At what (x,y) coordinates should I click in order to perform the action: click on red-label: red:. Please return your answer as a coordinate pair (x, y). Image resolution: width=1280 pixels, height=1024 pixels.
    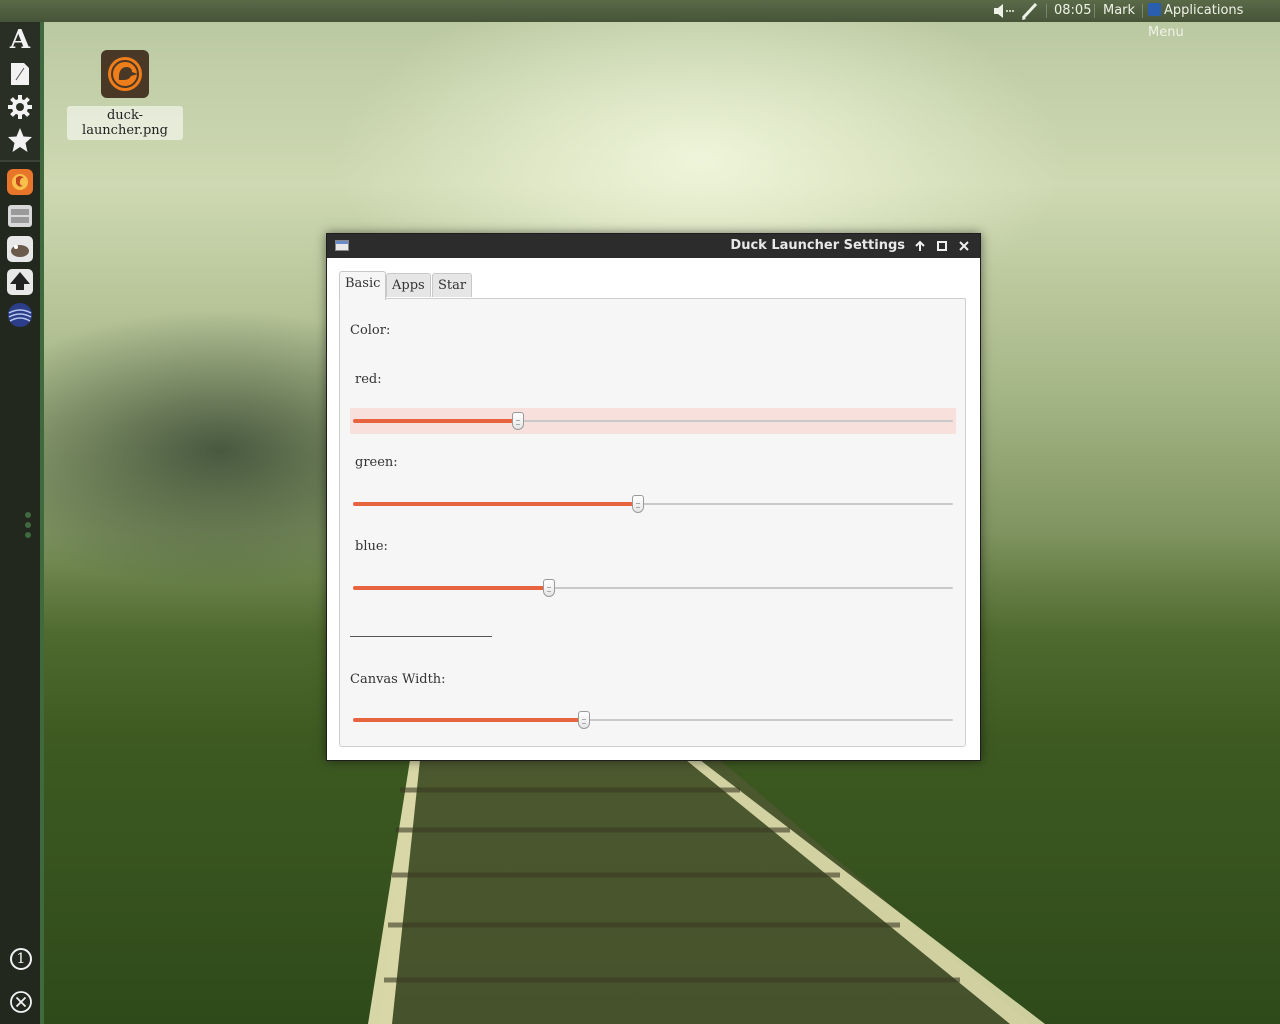
    Looking at the image, I should click on (368, 379).